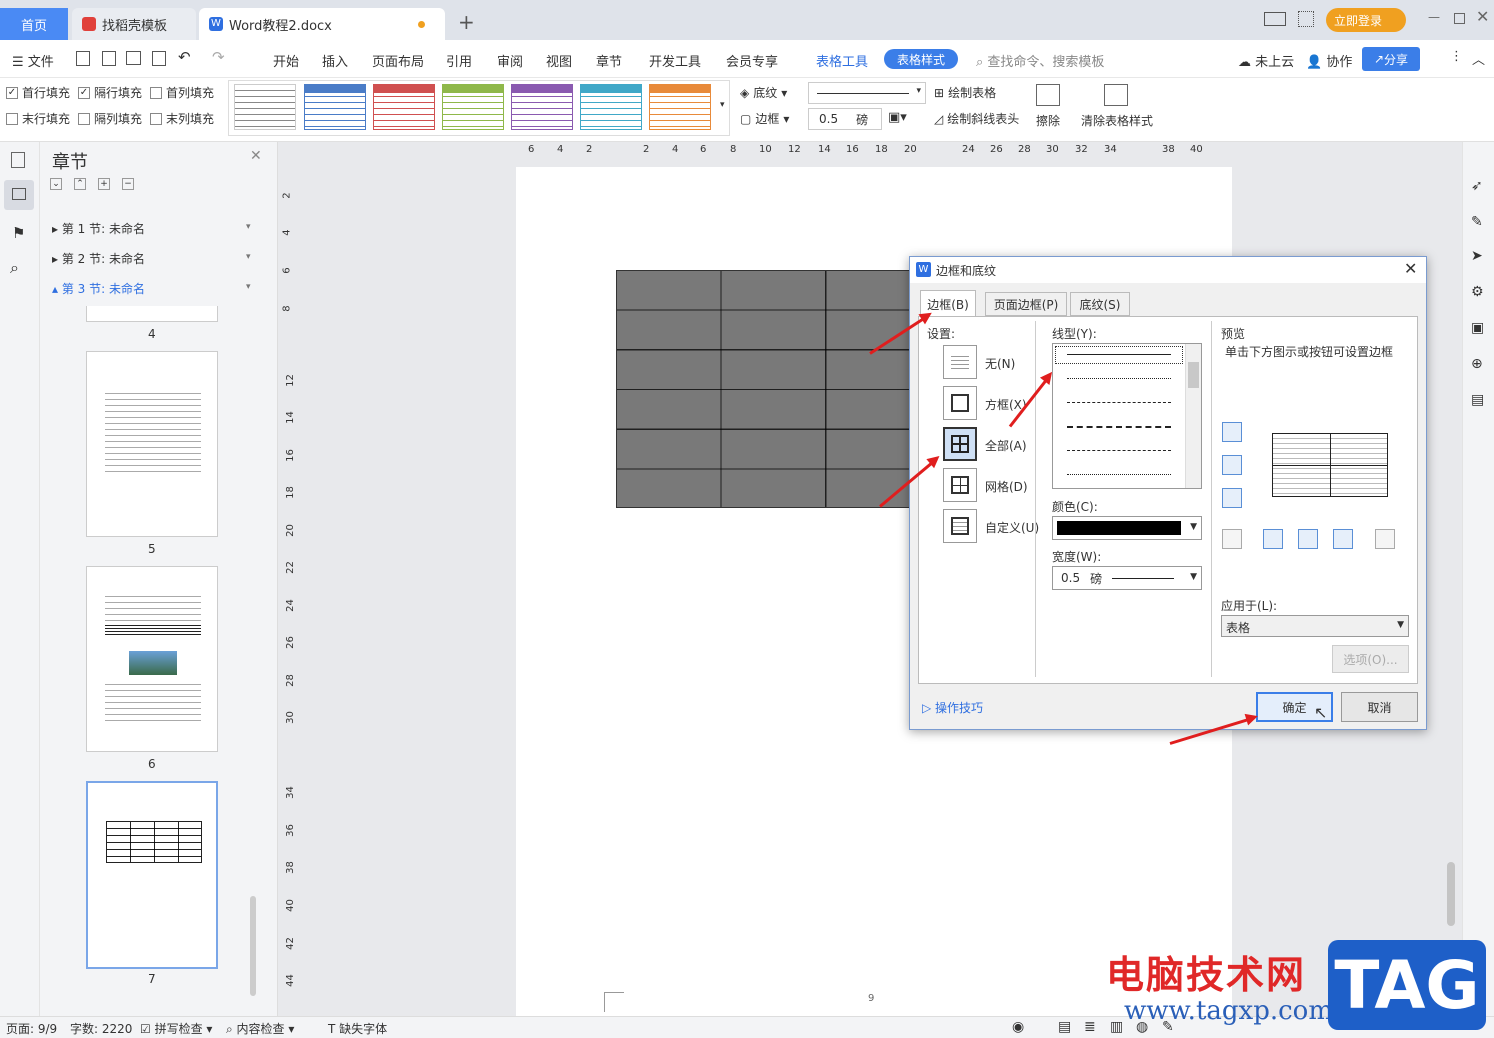 This screenshot has width=1494, height=1038. Describe the element at coordinates (1434, 17) in the screenshot. I see `minimize-icon: —` at that location.